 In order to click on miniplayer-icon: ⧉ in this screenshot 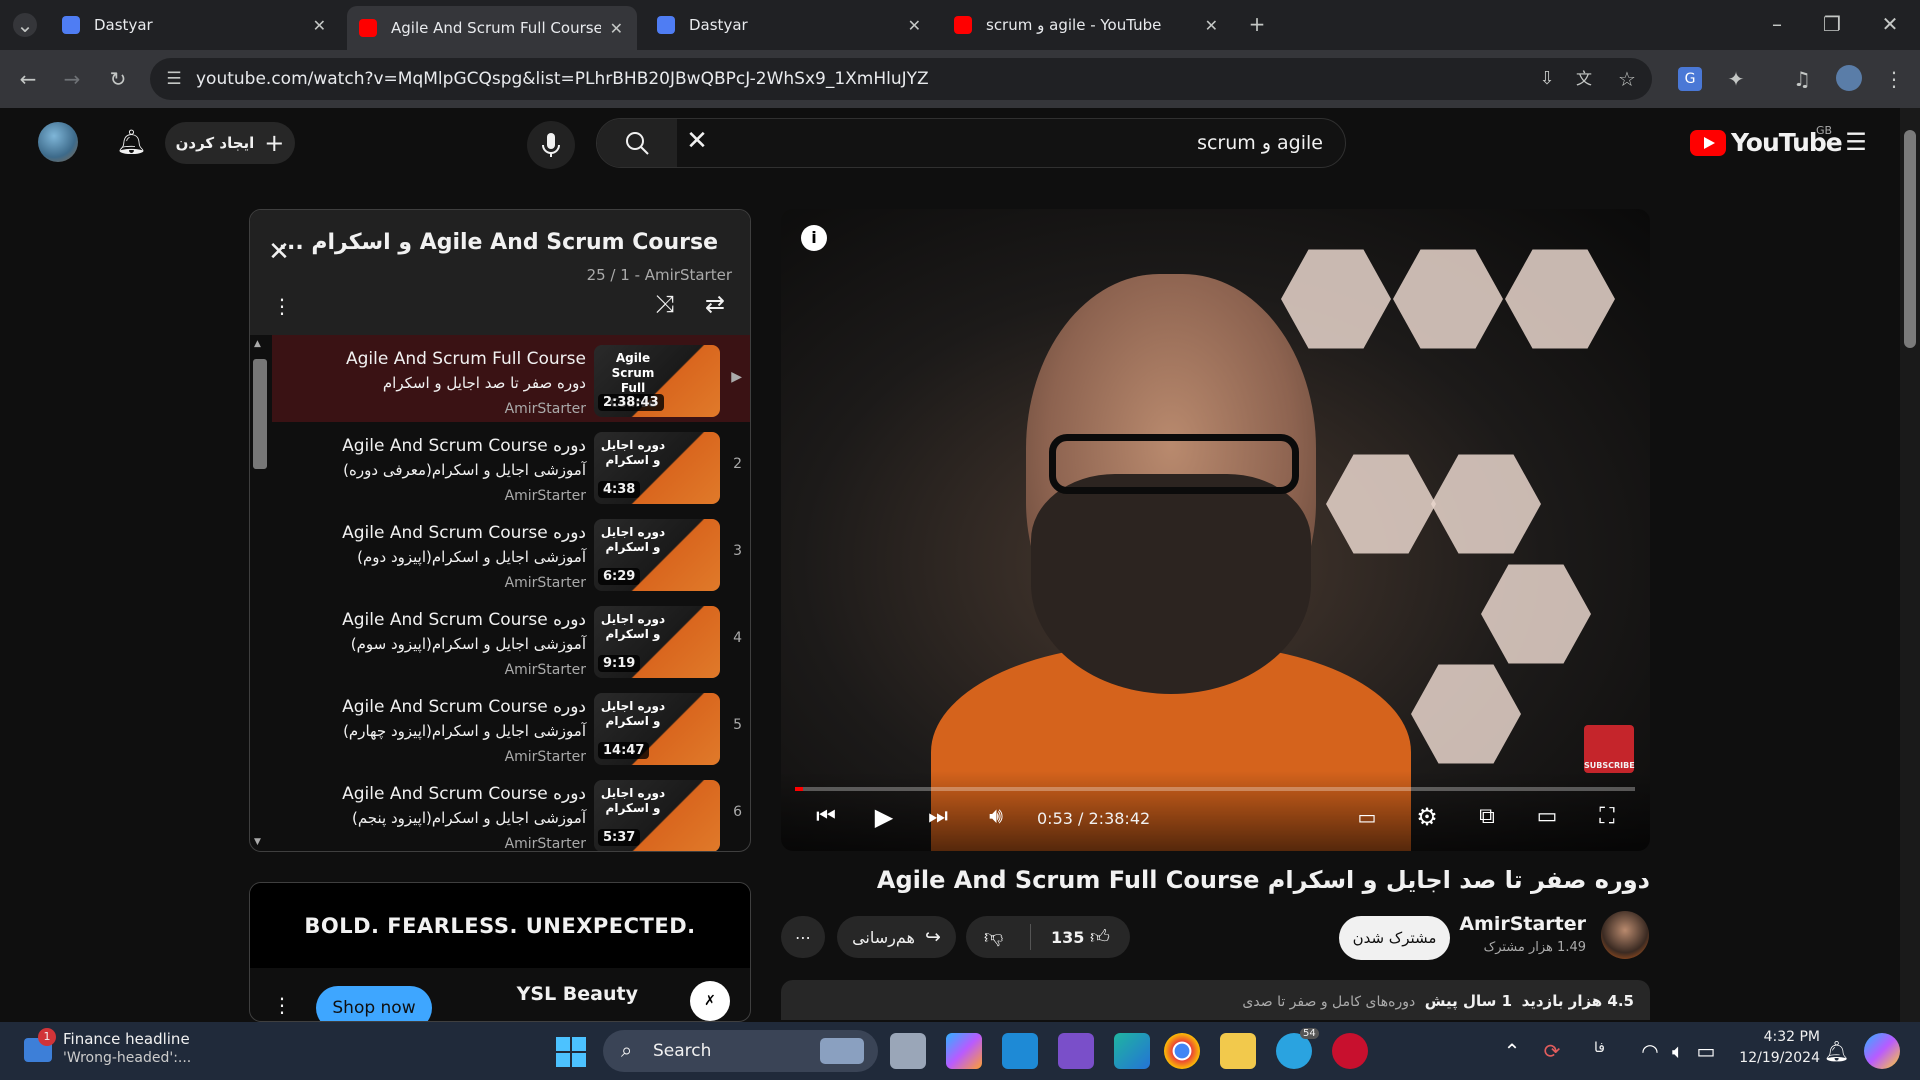, I will do `click(1487, 817)`.